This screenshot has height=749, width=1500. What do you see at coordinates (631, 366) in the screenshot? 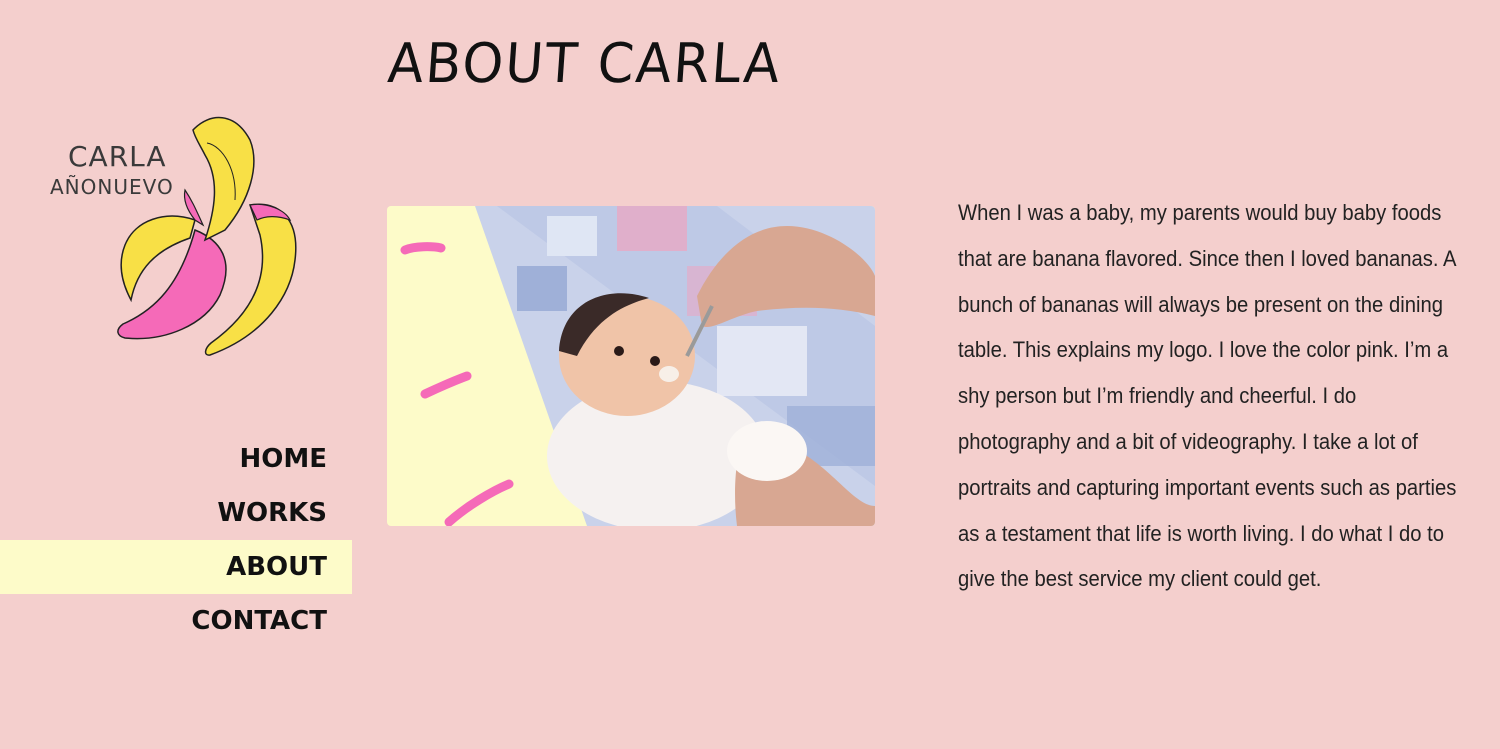
I see `baby-photo` at bounding box center [631, 366].